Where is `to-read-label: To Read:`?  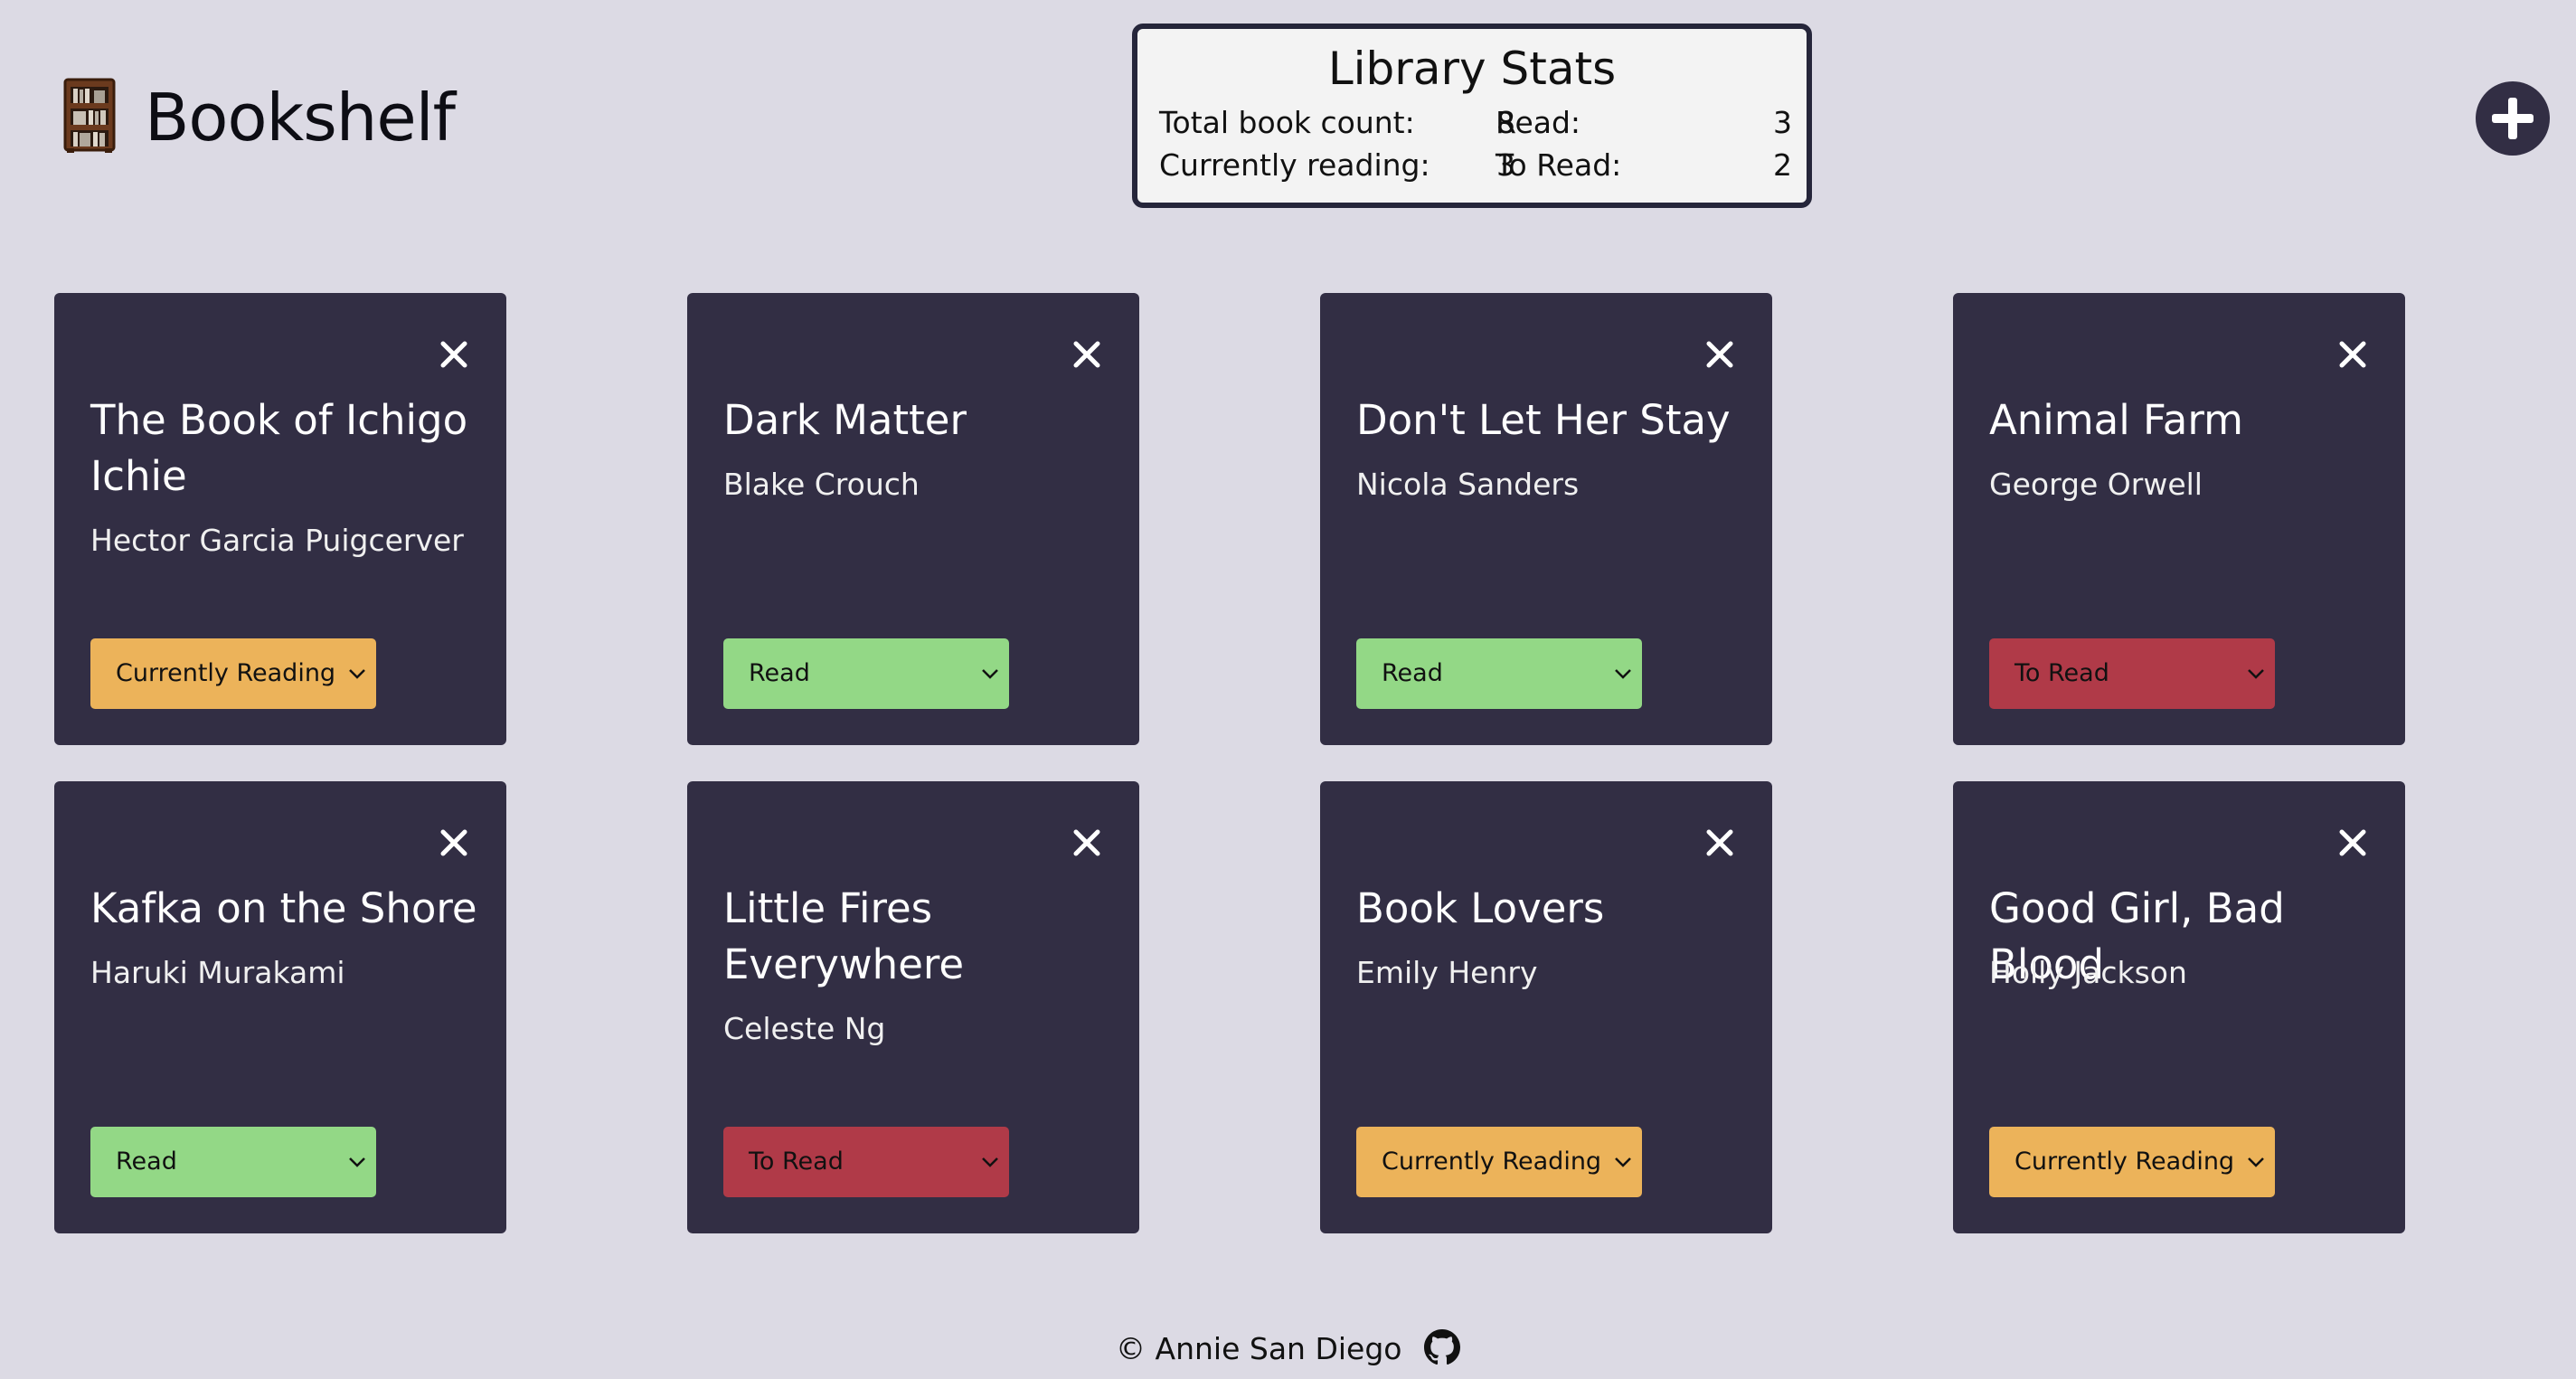
to-read-label: To Read: is located at coordinates (1559, 165).